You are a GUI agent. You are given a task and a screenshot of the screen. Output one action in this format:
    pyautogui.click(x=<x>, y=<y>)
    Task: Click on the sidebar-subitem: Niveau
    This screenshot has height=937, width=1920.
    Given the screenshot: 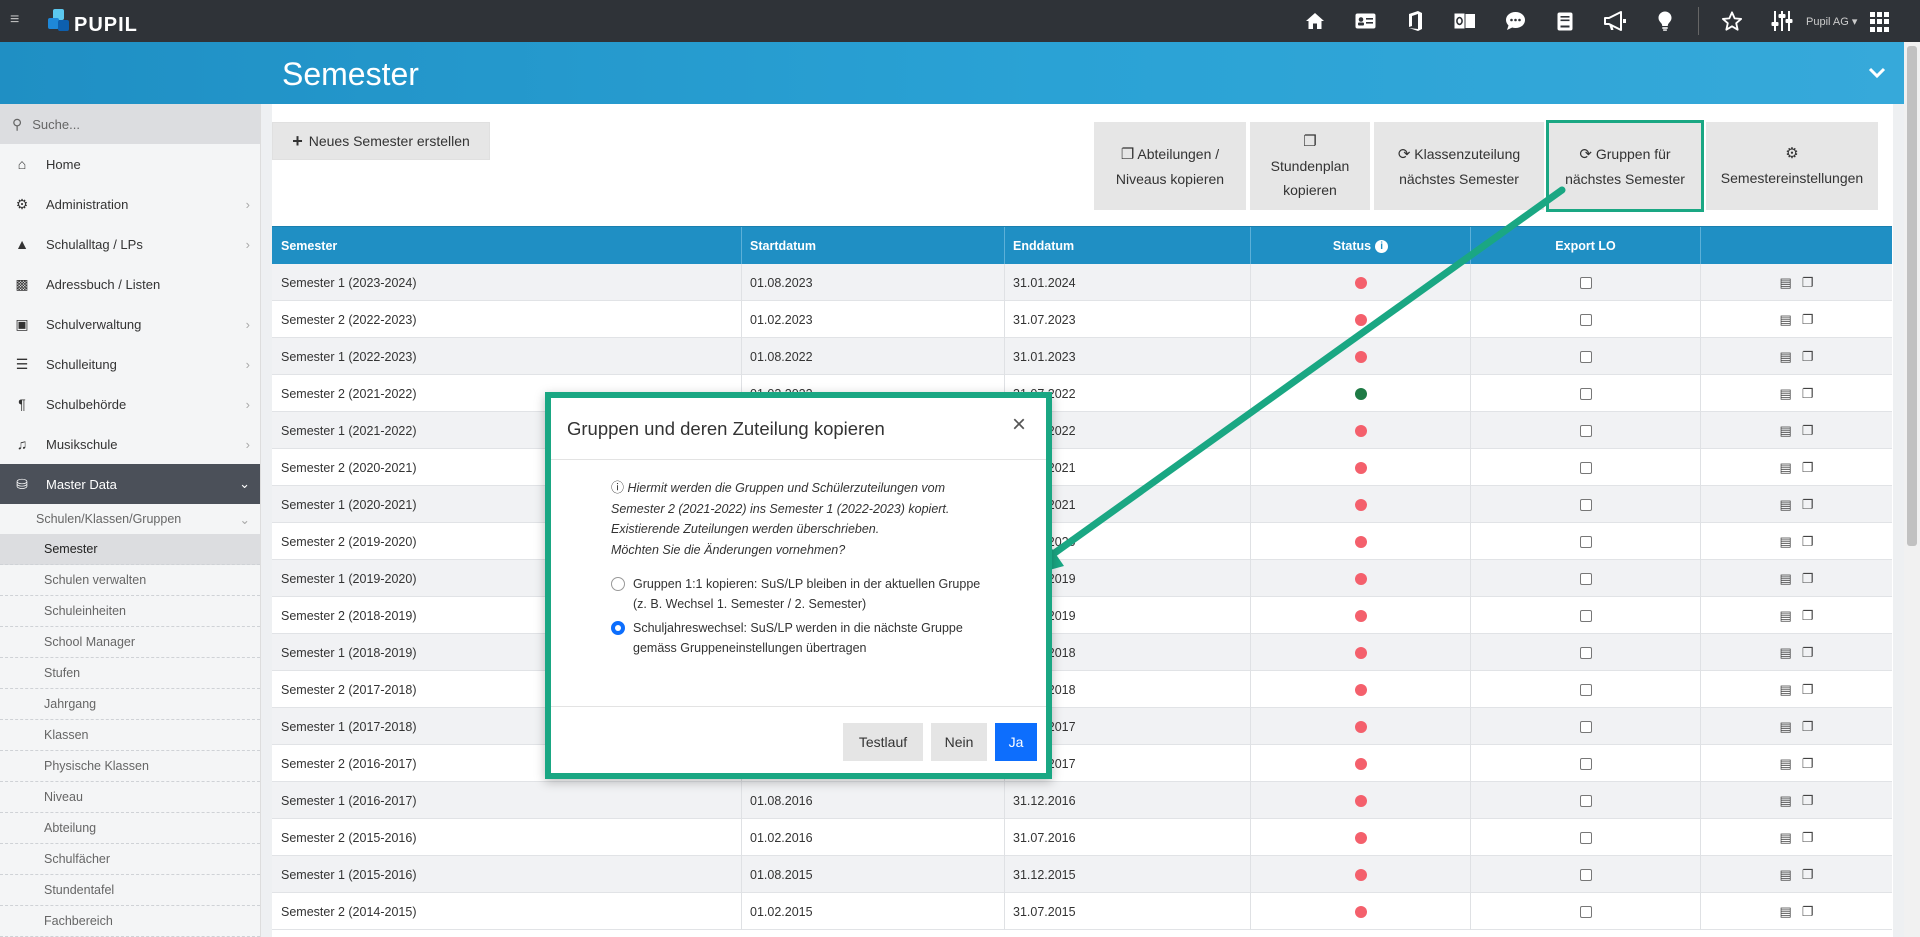 What is the action you would take?
    pyautogui.click(x=130, y=797)
    